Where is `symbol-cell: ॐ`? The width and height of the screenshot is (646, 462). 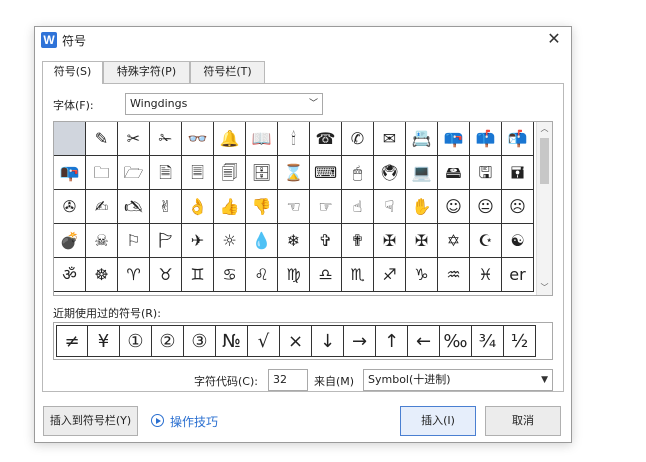 symbol-cell: ॐ is located at coordinates (70, 275).